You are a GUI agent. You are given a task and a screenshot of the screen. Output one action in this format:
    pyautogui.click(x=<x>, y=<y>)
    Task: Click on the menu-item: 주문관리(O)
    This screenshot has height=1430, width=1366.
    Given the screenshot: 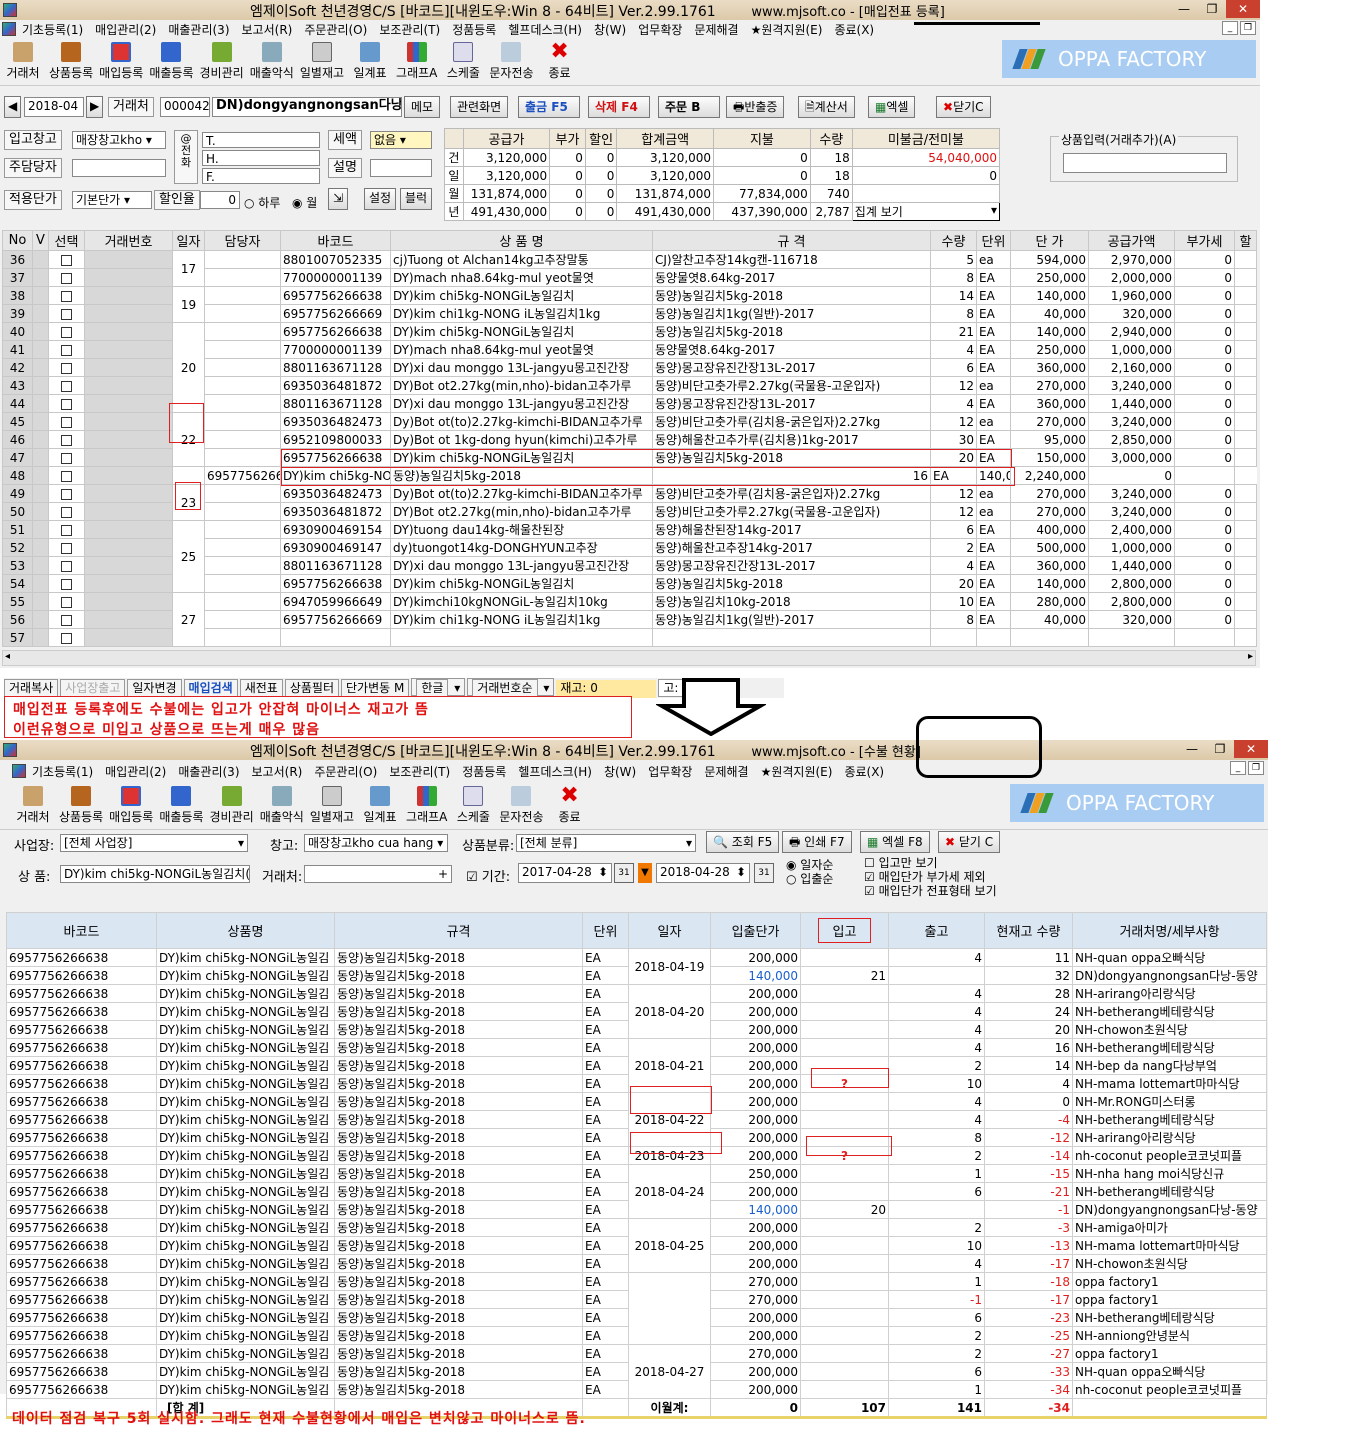 What is the action you would take?
    pyautogui.click(x=345, y=771)
    